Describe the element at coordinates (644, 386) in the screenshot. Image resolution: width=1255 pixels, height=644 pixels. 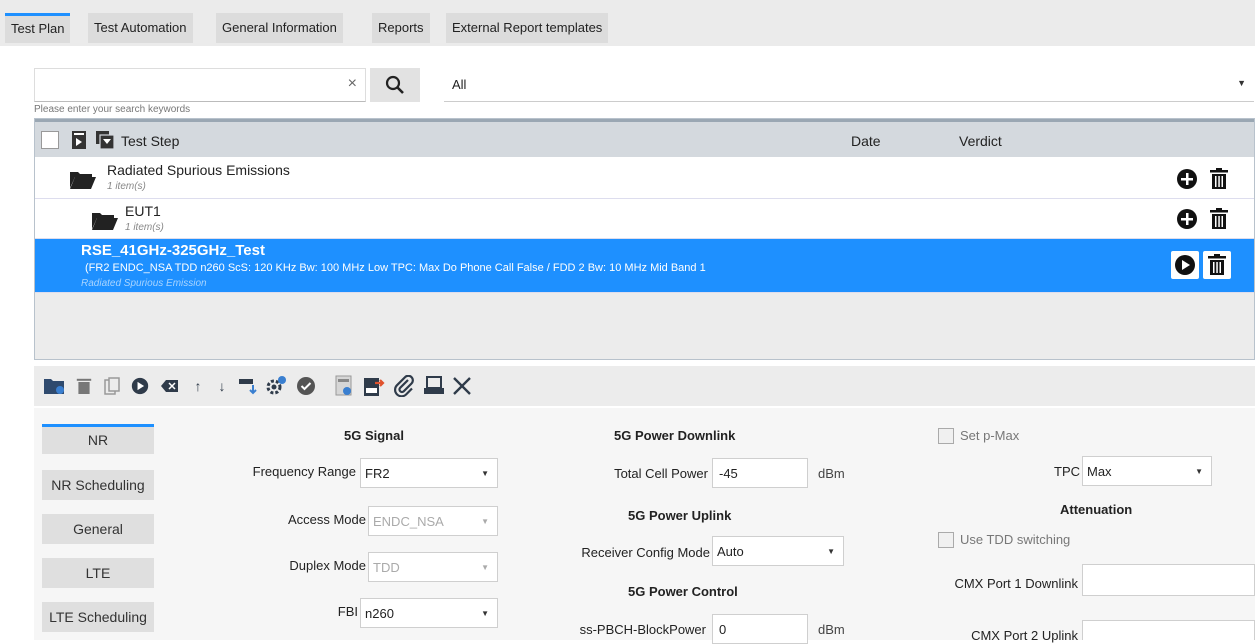
I see `toolbar: ↑ ↓` at that location.